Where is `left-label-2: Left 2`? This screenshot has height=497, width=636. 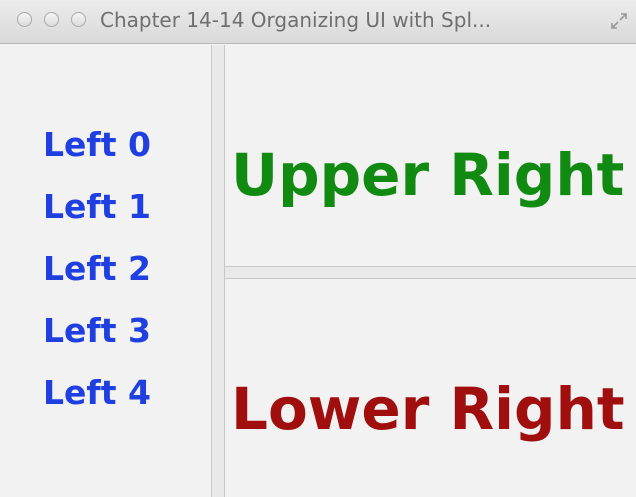
left-label-2: Left 2 is located at coordinates (97, 268).